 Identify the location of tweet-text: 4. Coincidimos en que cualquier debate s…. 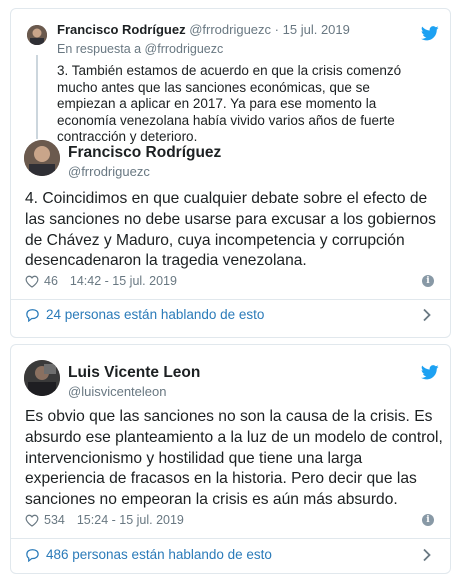
(230, 230).